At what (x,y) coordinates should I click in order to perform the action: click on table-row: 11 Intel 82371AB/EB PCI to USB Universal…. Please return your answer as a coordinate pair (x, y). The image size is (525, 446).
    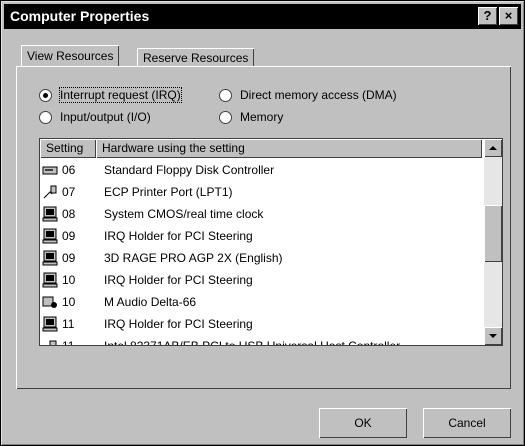
    Looking at the image, I should click on (260, 340).